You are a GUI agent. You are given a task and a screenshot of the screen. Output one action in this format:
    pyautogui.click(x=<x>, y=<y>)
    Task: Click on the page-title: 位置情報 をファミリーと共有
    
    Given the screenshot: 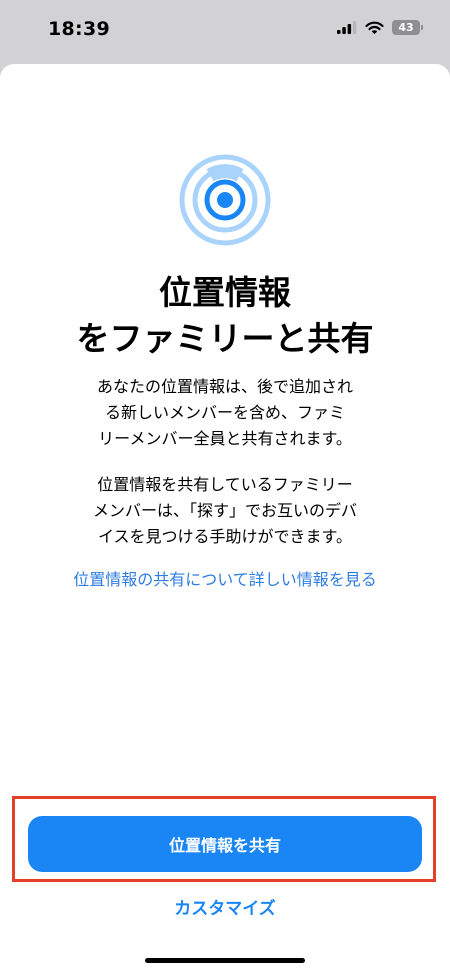 What is the action you would take?
    pyautogui.click(x=225, y=316)
    